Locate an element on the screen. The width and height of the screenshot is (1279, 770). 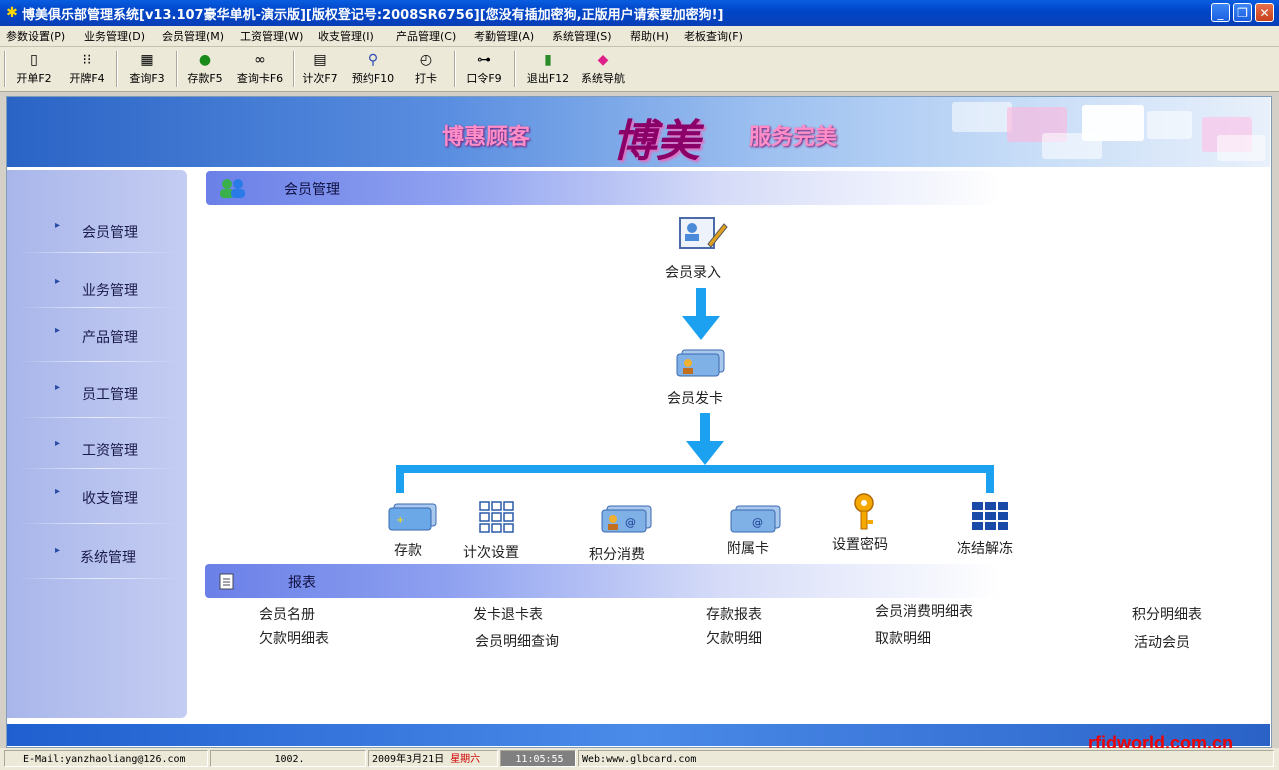
reserve-button: ⚲ 预约F10 is located at coordinates (373, 69).